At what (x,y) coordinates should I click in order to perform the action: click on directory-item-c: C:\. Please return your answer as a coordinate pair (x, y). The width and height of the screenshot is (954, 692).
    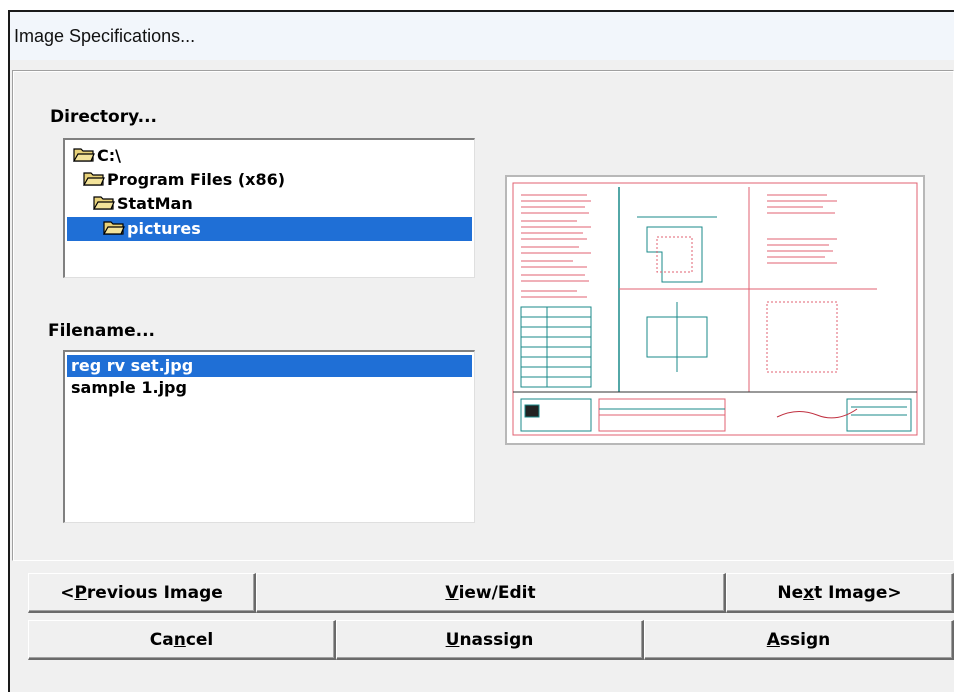
    Looking at the image, I should click on (269, 156).